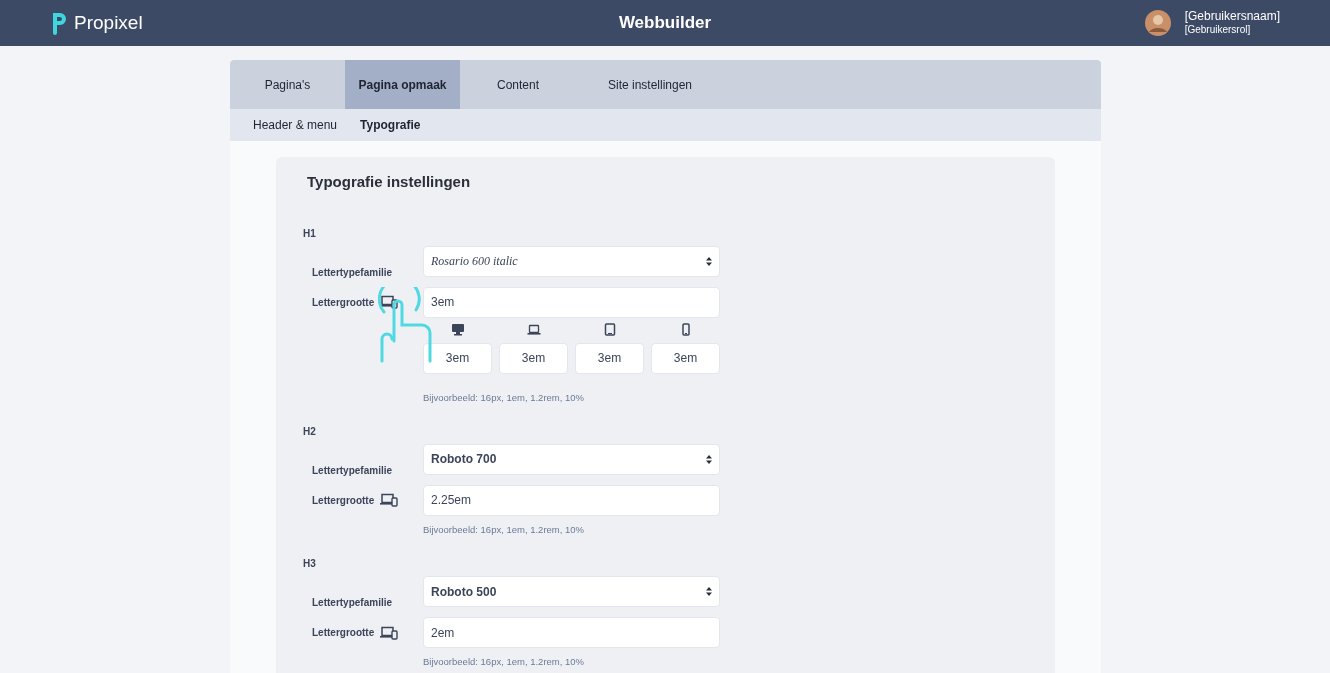 The width and height of the screenshot is (1330, 673). What do you see at coordinates (310, 564) in the screenshot?
I see `section-heading: H3` at bounding box center [310, 564].